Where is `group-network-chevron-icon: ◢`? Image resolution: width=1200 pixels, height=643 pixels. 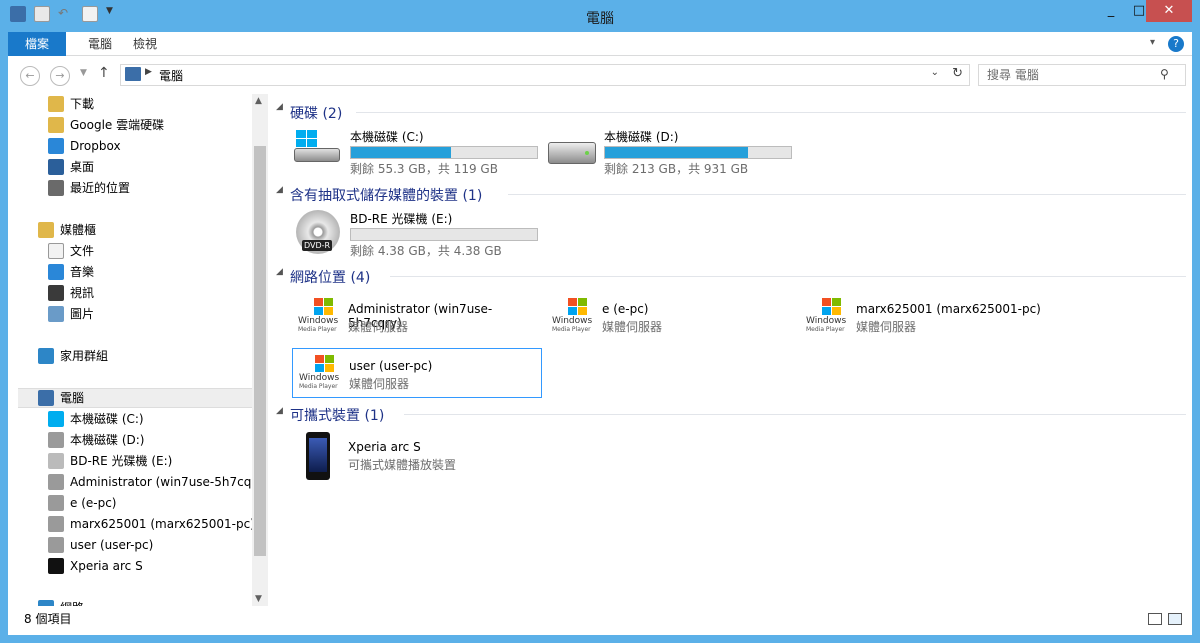 group-network-chevron-icon: ◢ is located at coordinates (279, 272).